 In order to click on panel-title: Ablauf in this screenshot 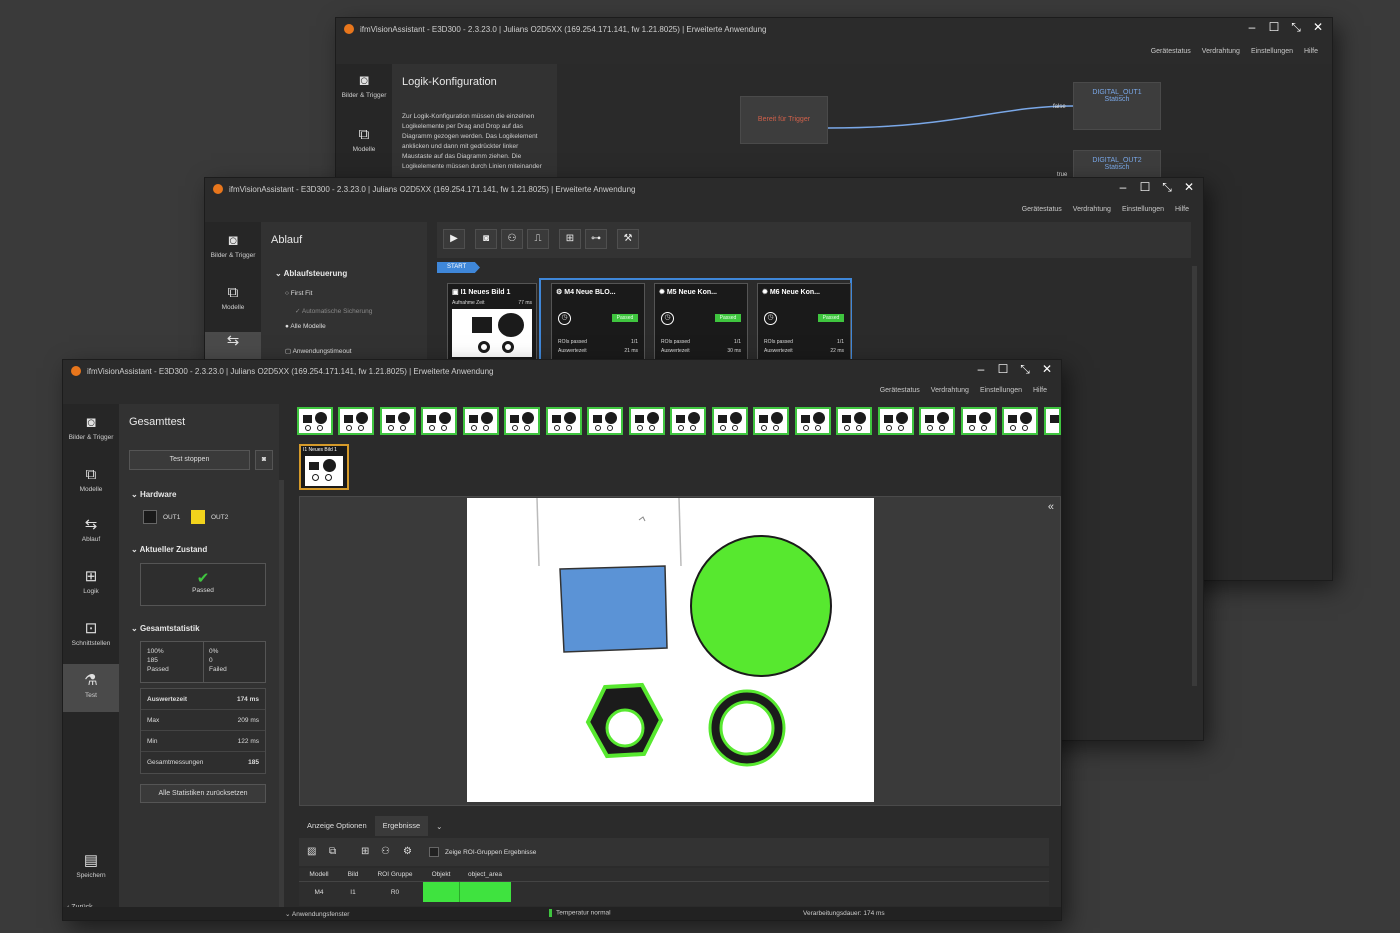, I will do `click(287, 240)`.